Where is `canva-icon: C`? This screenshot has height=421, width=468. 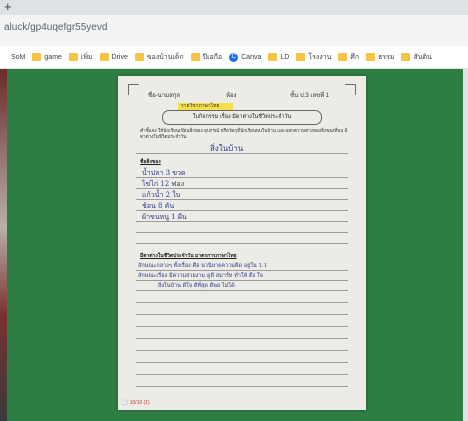 canva-icon: C is located at coordinates (234, 57).